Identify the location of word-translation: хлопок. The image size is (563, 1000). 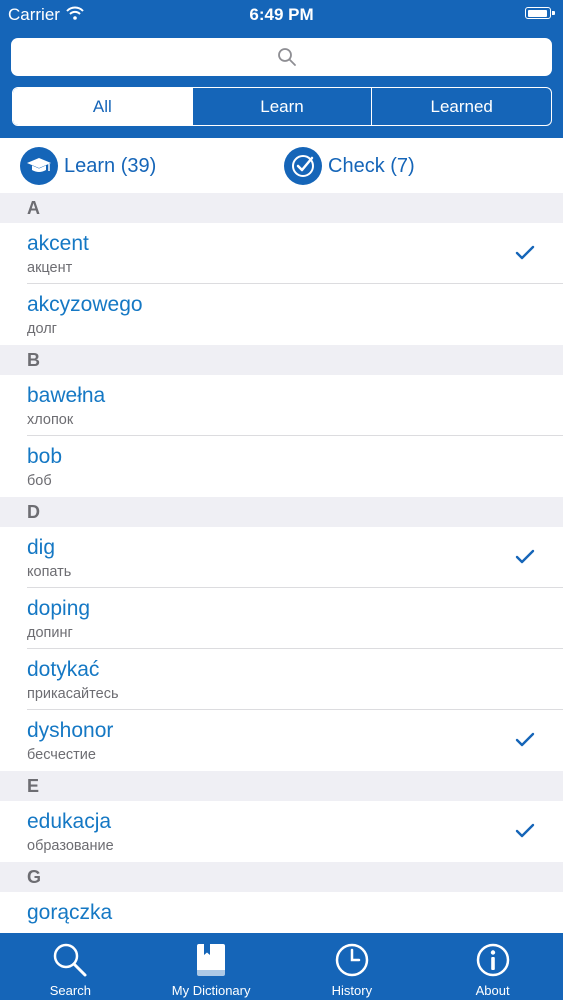
(50, 420).